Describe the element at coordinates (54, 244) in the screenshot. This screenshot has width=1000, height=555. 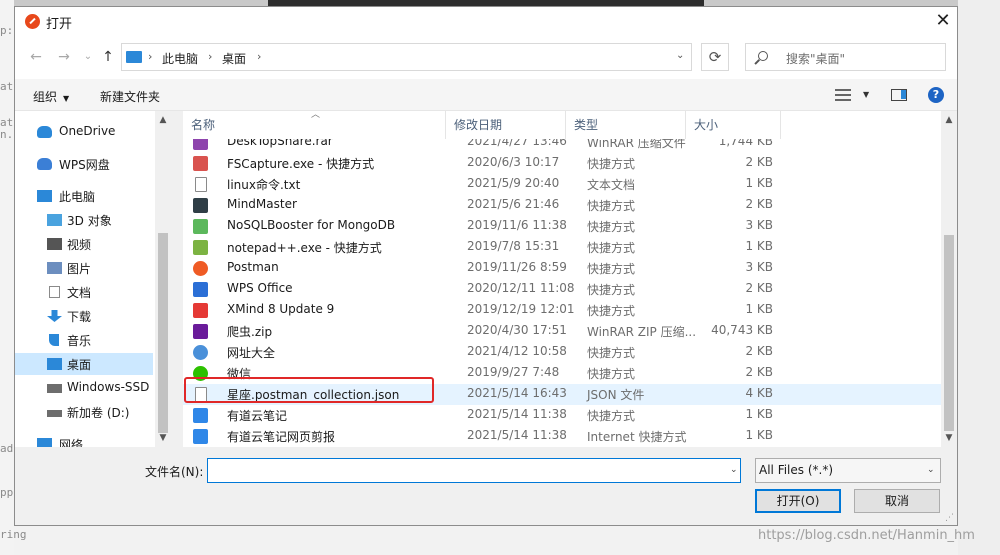
I see `film-icon` at that location.